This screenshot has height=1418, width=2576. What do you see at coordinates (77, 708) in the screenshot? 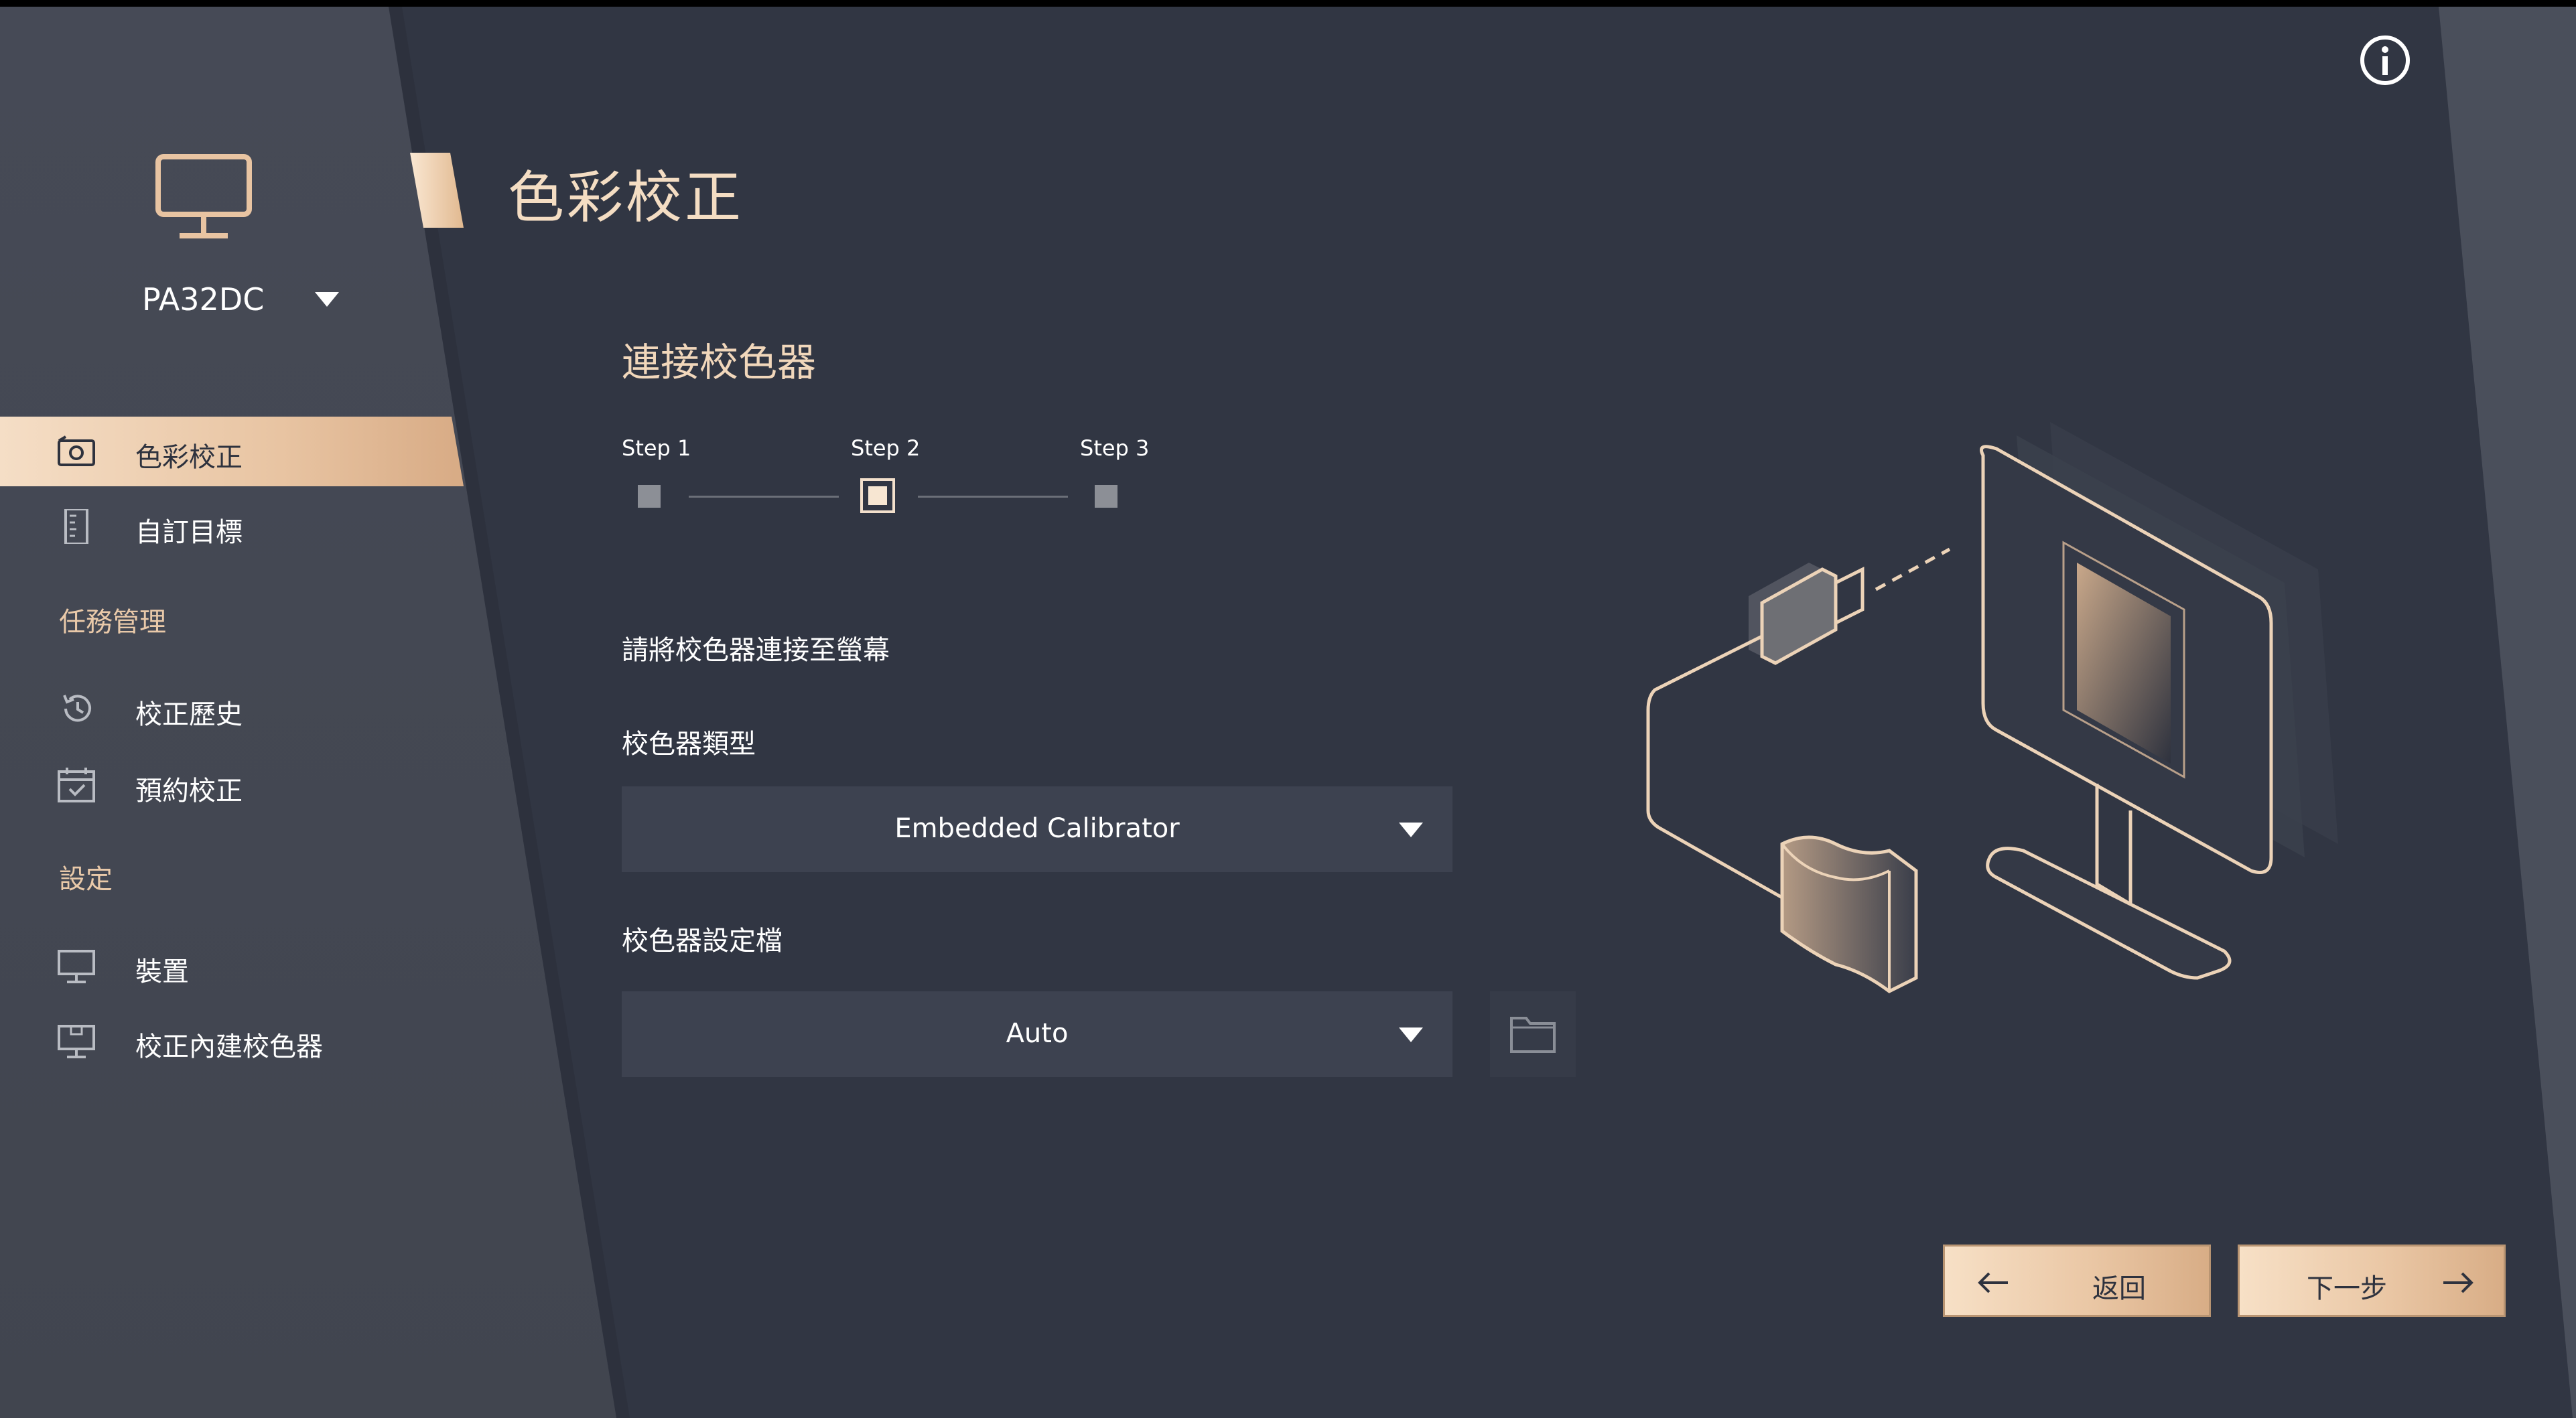
I see `history-icon` at bounding box center [77, 708].